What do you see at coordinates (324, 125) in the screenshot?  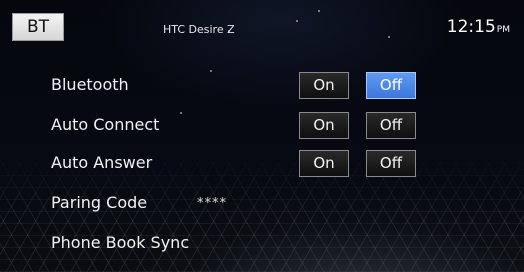 I see `auto-connect-on-button: On` at bounding box center [324, 125].